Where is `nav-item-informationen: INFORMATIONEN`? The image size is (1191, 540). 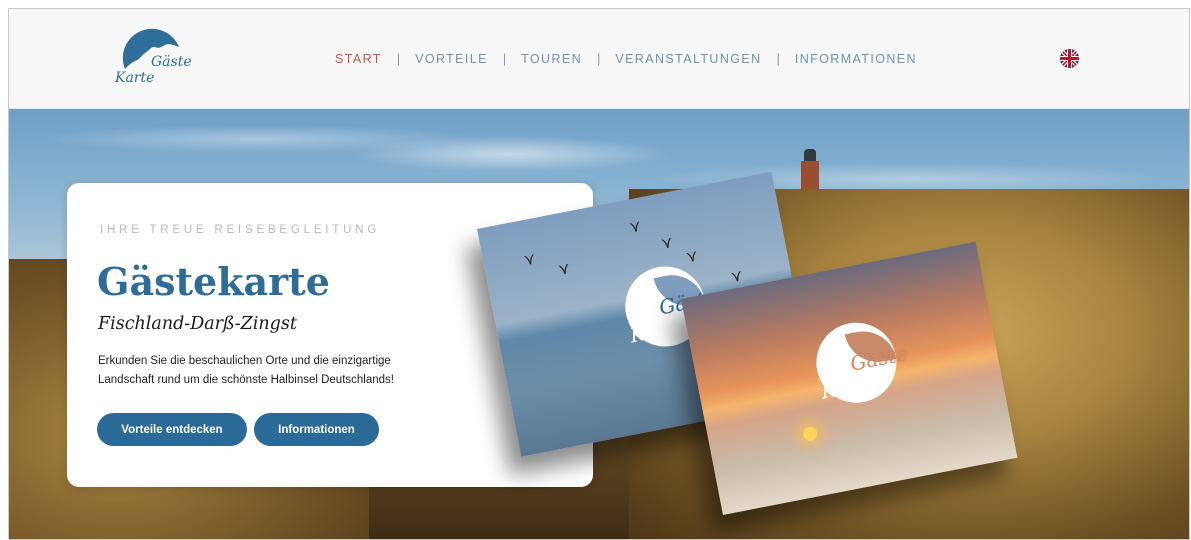 nav-item-informationen: INFORMATIONEN is located at coordinates (856, 59).